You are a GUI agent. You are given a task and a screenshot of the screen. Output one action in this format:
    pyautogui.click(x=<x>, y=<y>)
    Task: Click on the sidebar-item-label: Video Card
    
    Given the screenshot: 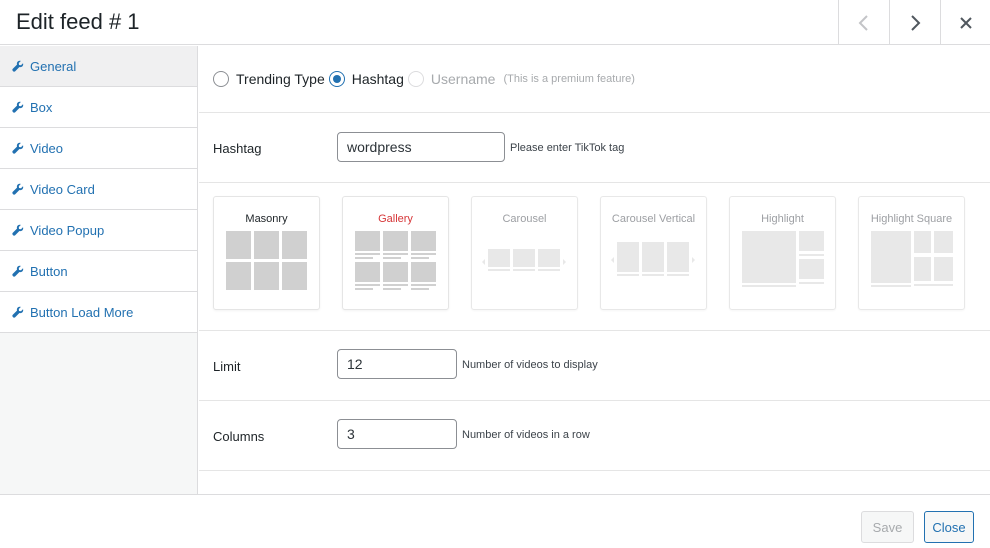 What is the action you would take?
    pyautogui.click(x=62, y=189)
    